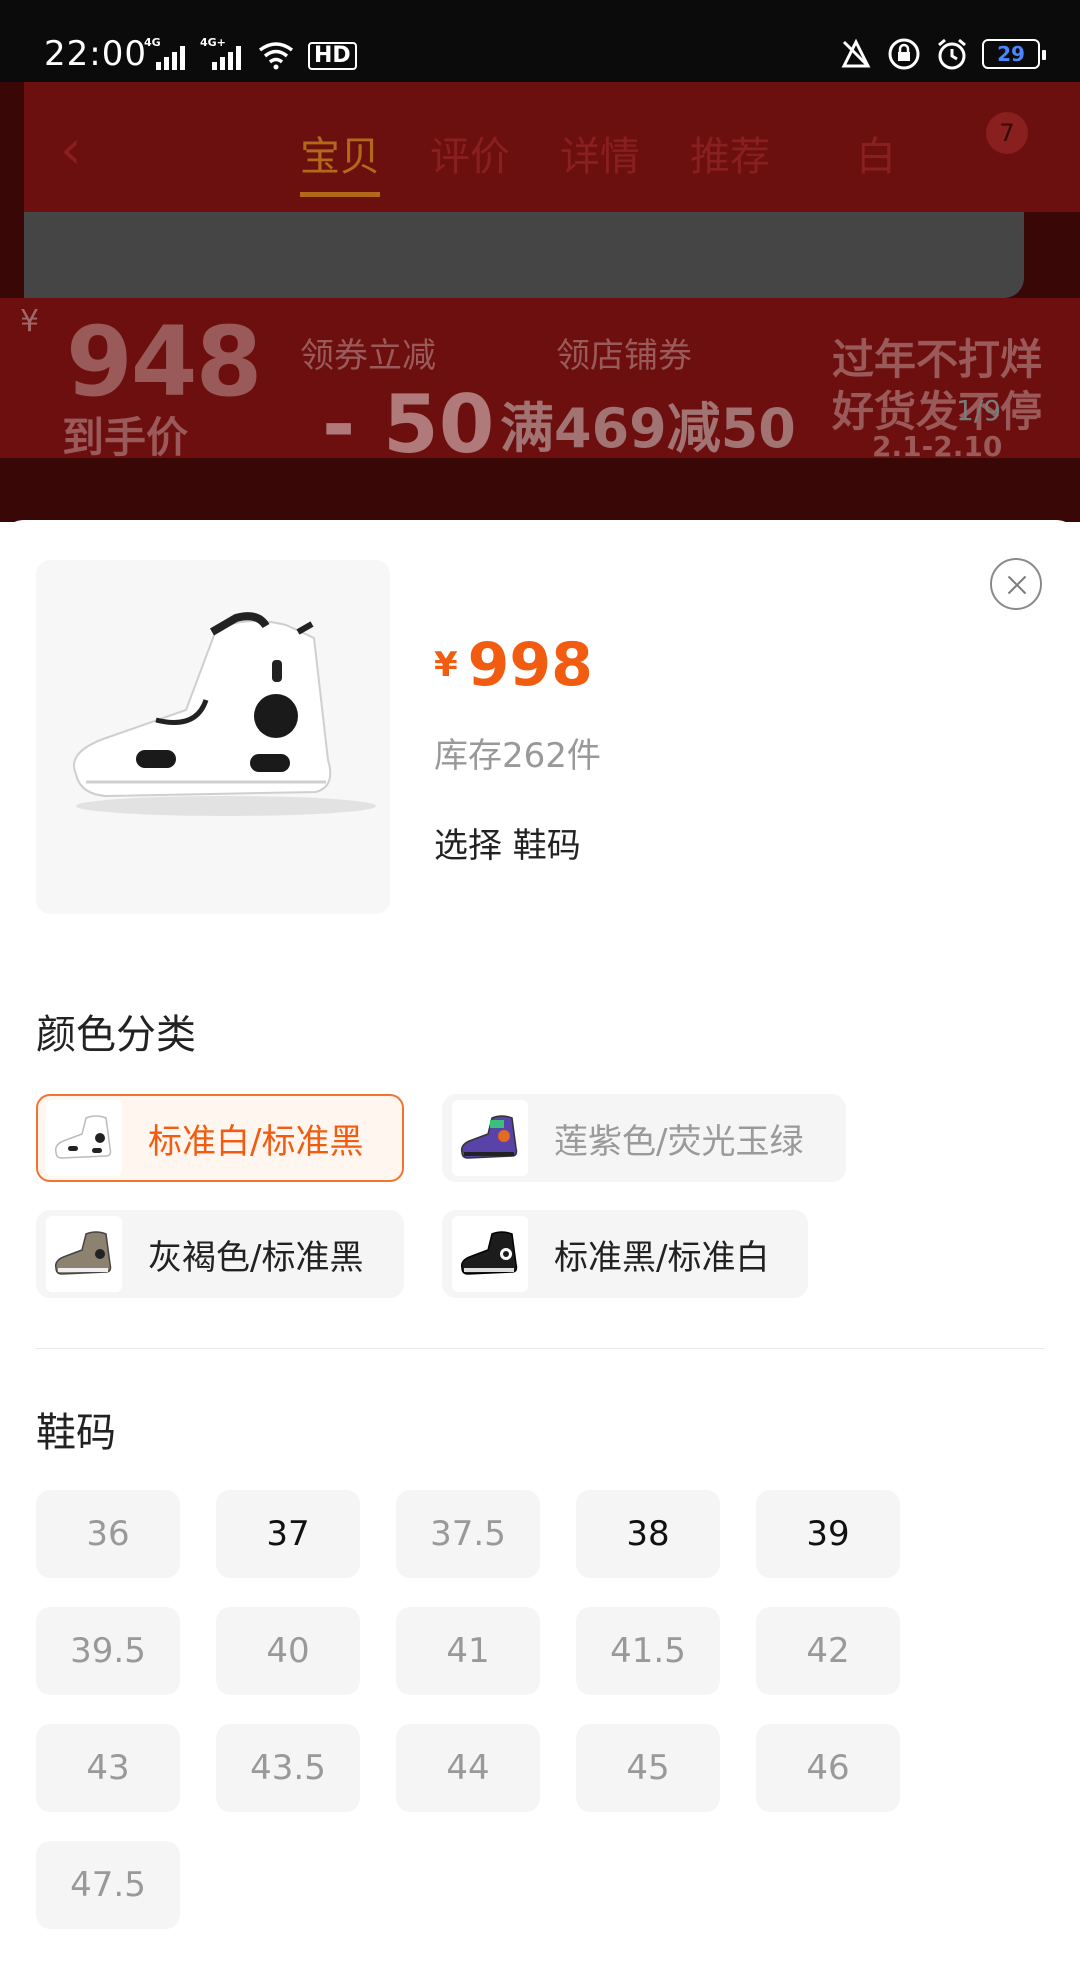 This screenshot has height=1964, width=1080. I want to click on wifi-icon, so click(276, 56).